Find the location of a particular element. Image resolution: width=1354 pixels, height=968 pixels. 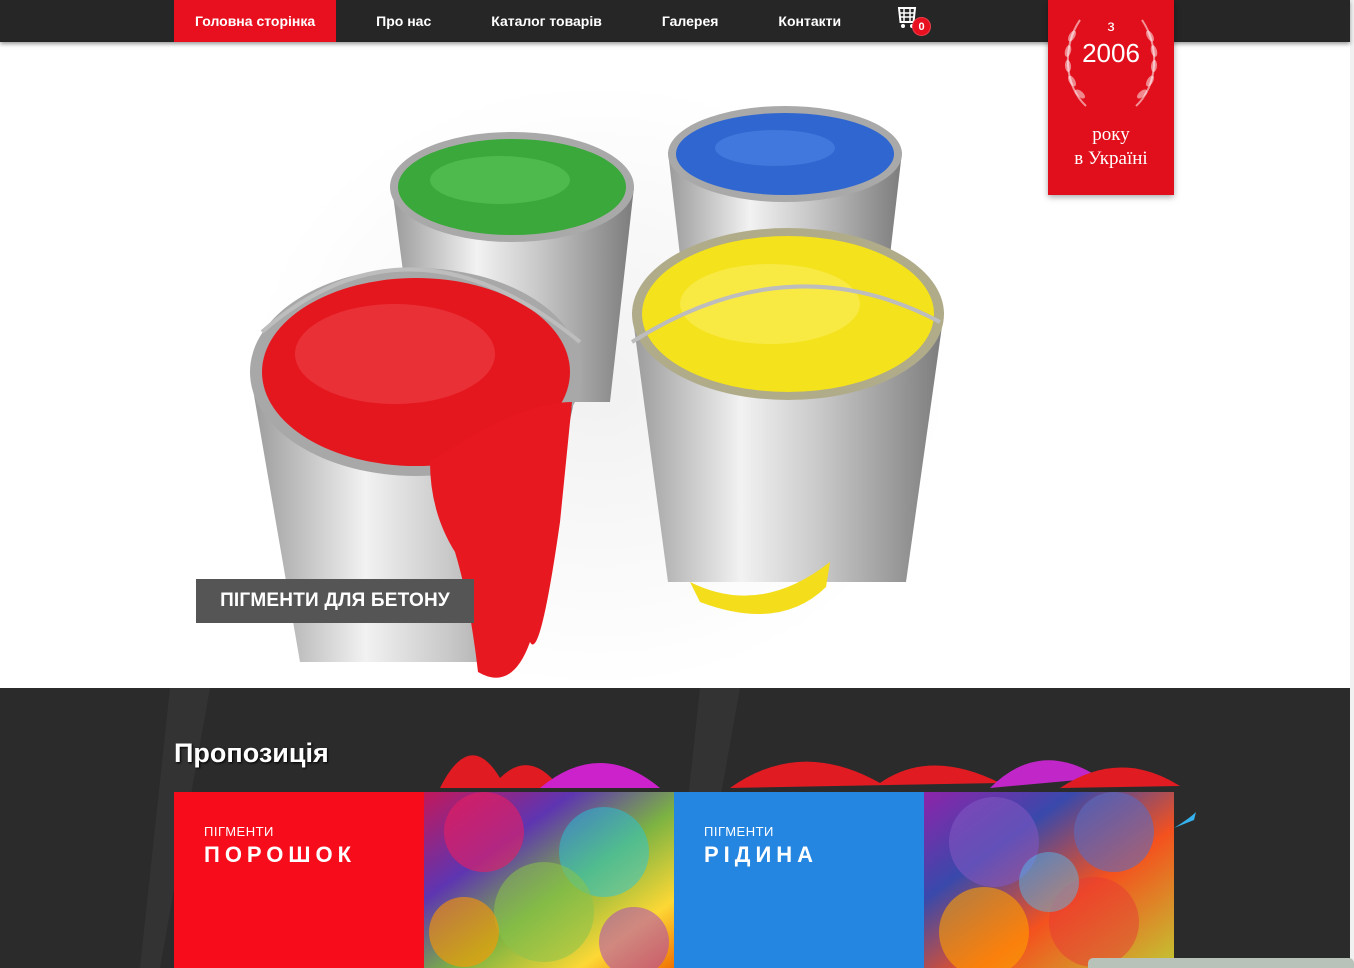

cart-button: 0 is located at coordinates (914, 20).